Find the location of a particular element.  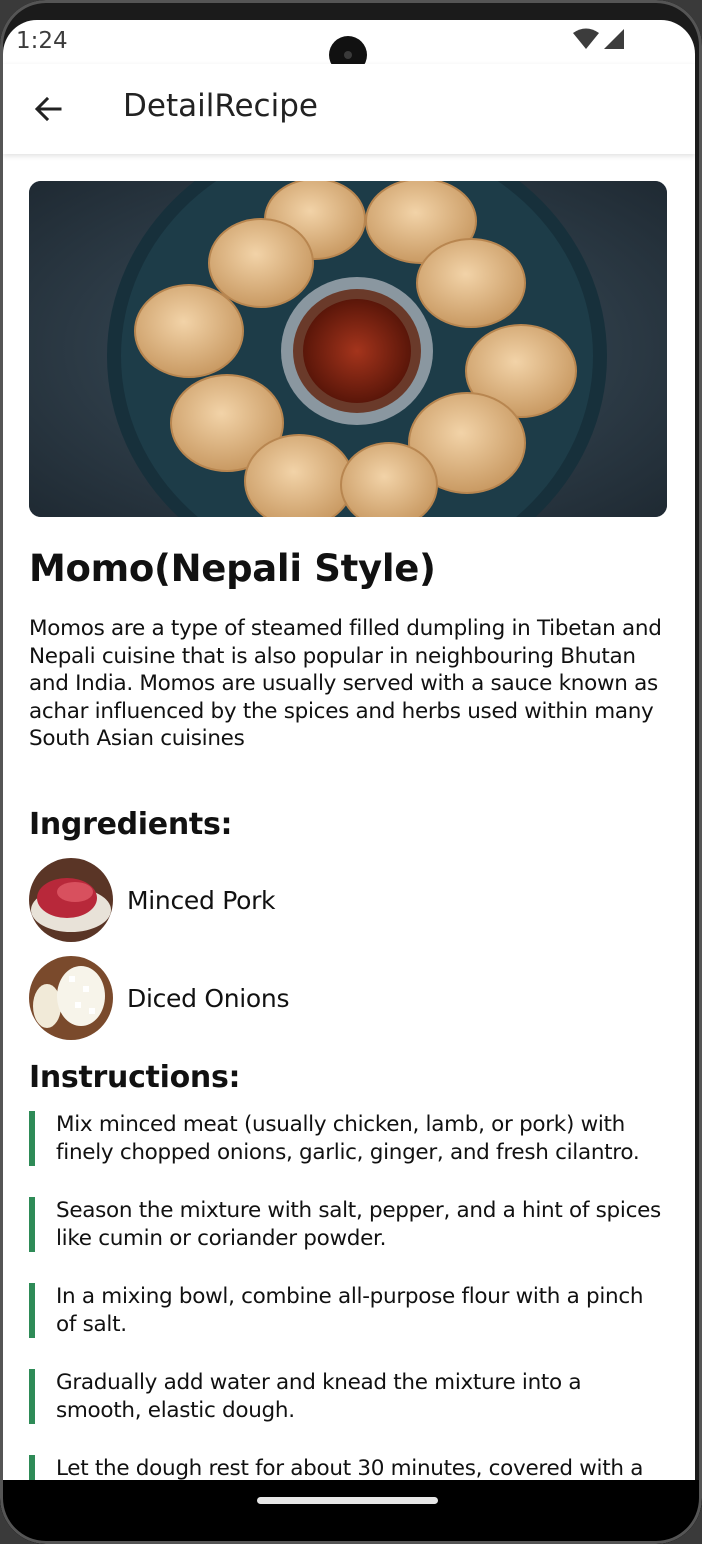

wifi-icon is located at coordinates (586, 38).